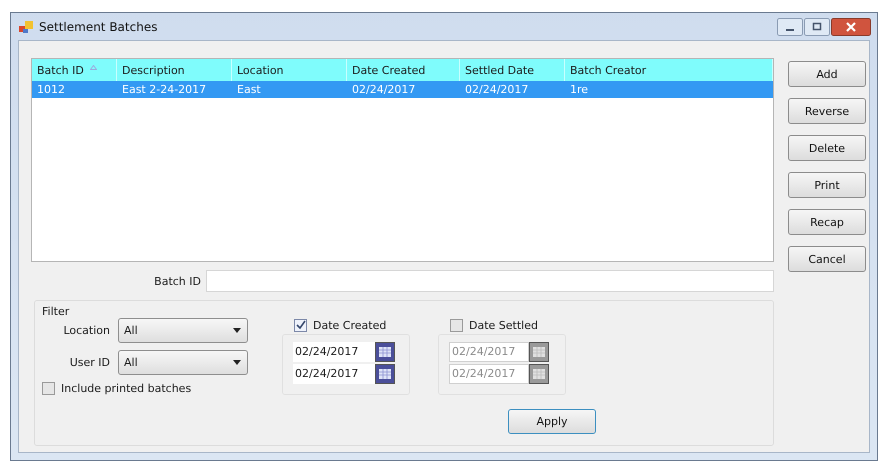 The image size is (883, 466). Describe the element at coordinates (89, 362) in the screenshot. I see `field-label: User ID` at that location.